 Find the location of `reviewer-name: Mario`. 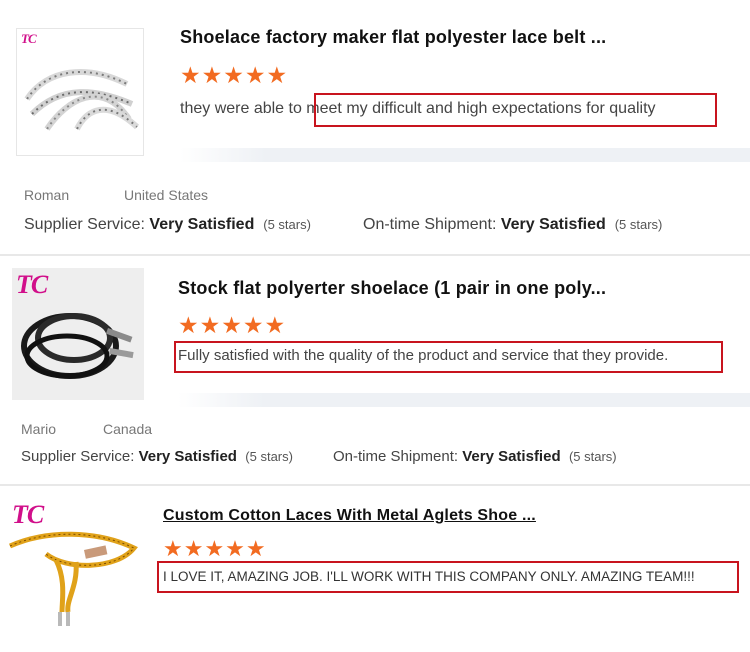

reviewer-name: Mario is located at coordinates (39, 429).